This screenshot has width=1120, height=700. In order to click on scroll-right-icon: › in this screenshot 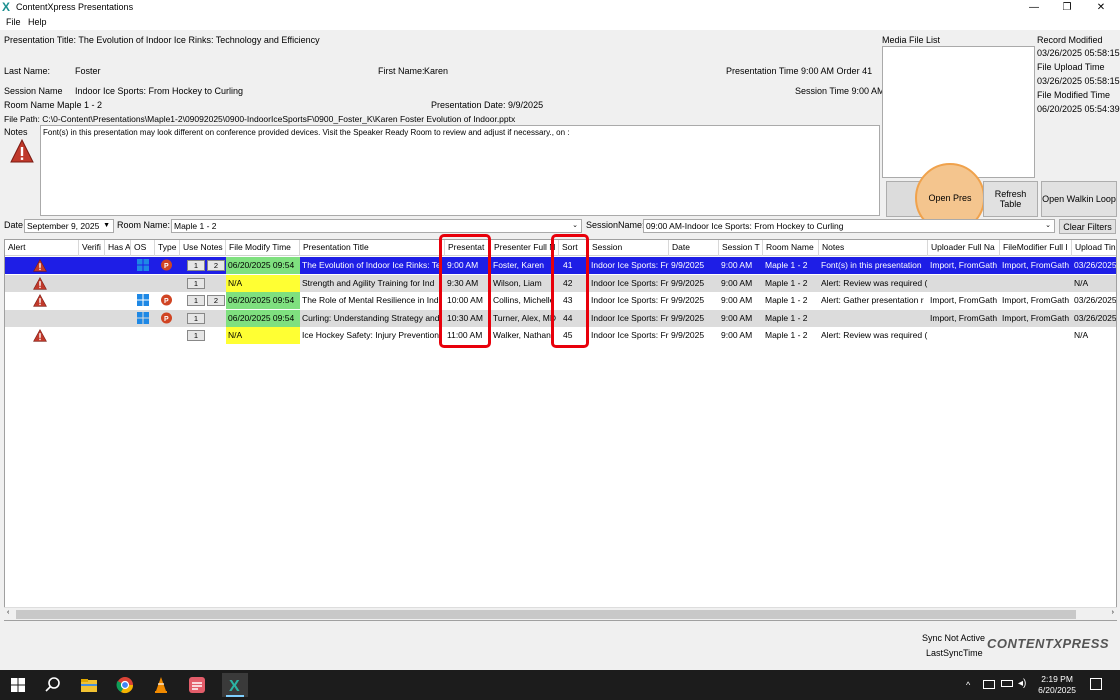, I will do `click(1113, 612)`.